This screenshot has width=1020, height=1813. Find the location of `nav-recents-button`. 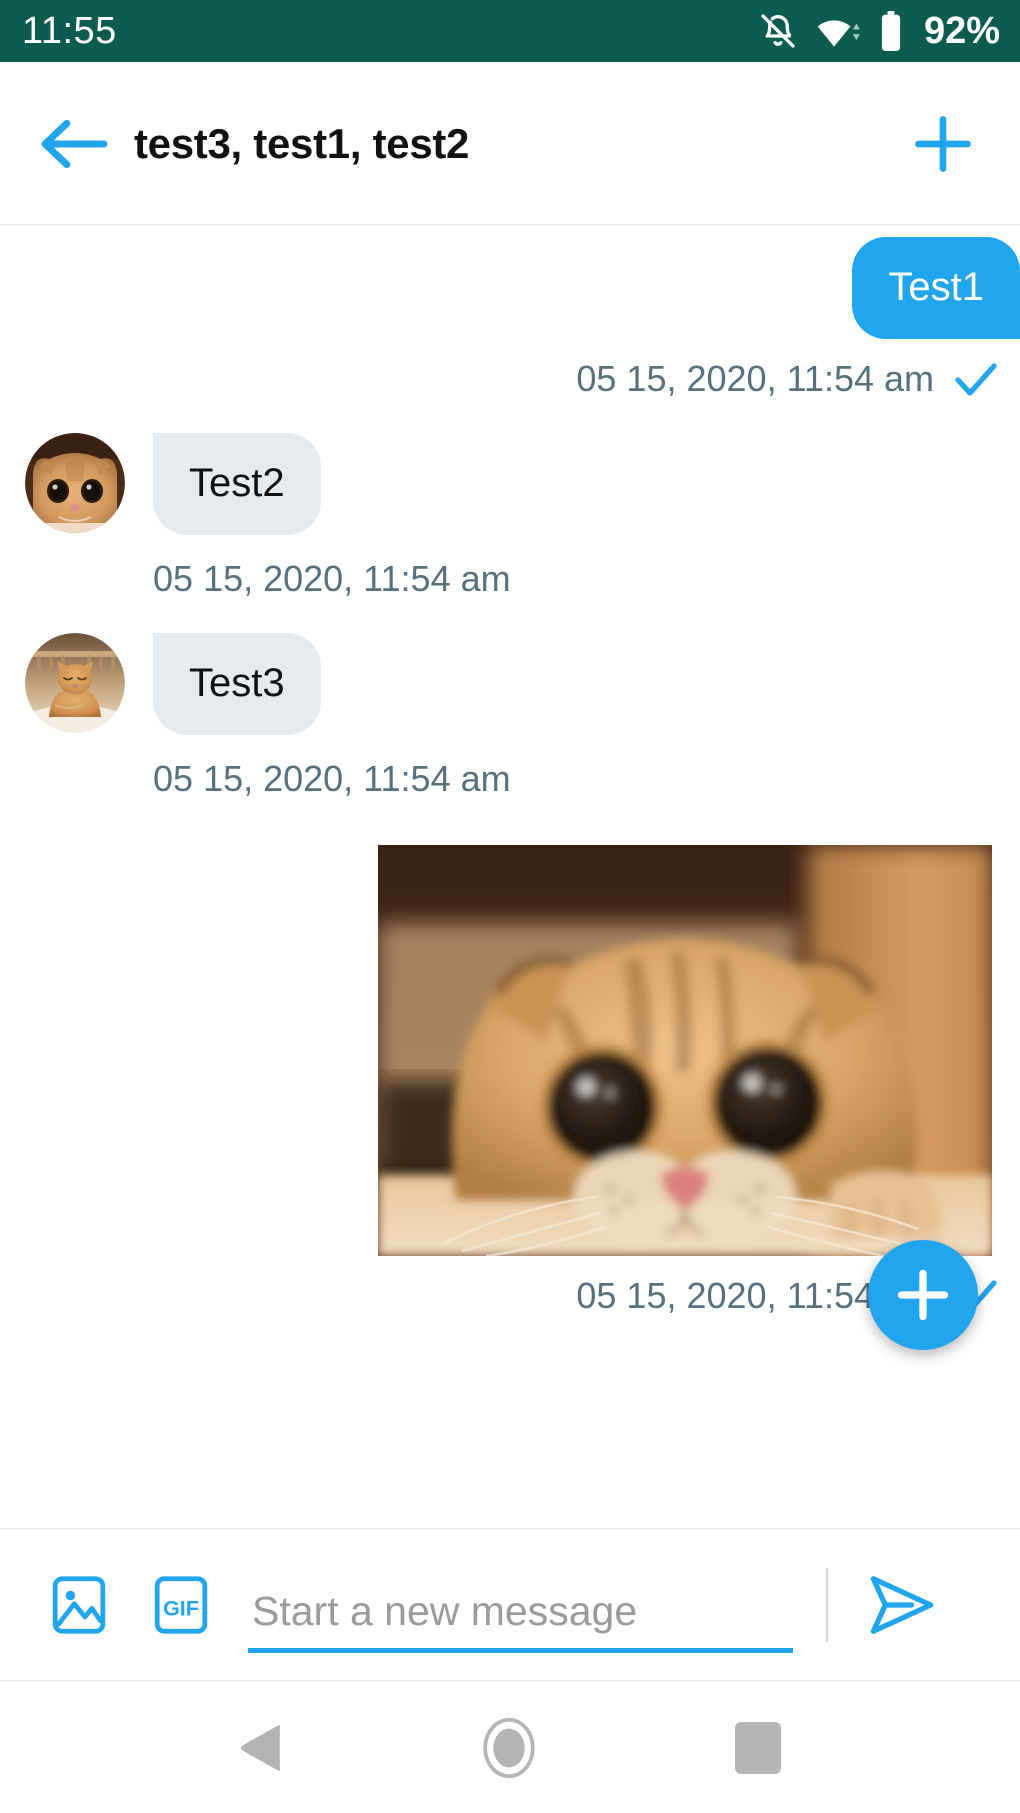

nav-recents-button is located at coordinates (758, 1747).